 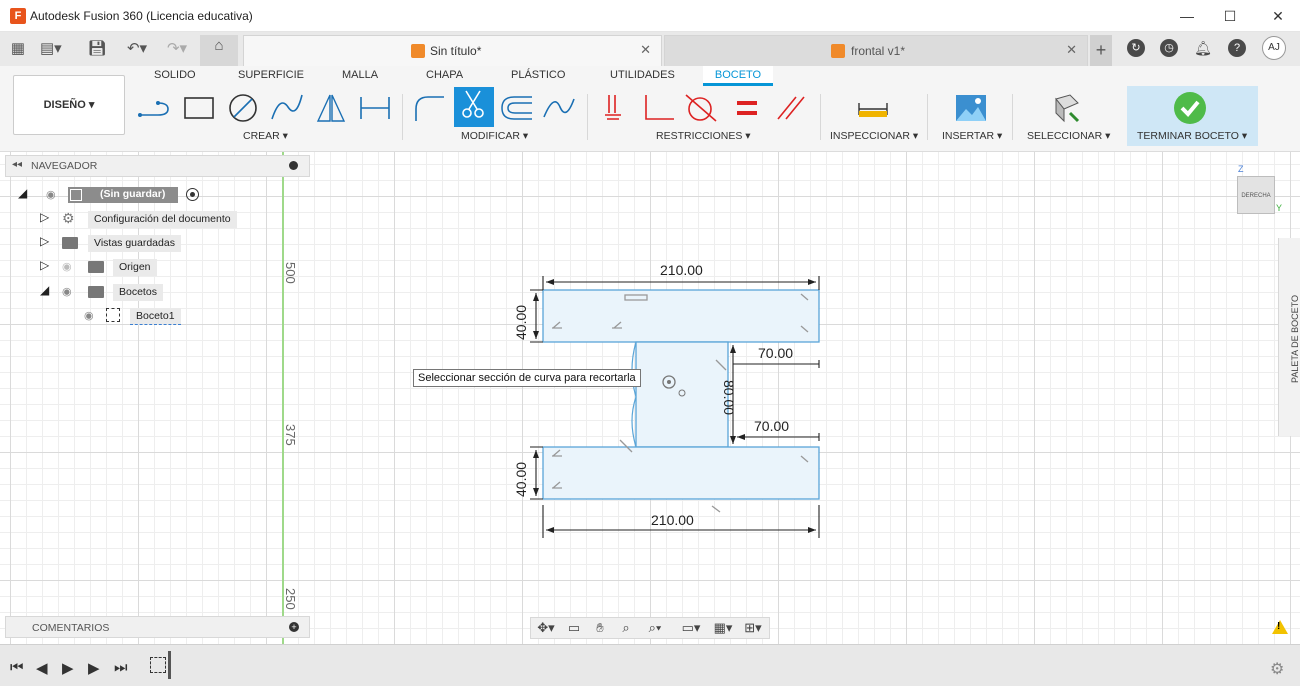 I want to click on timeline-sketch-feature-icon, so click(x=158, y=665).